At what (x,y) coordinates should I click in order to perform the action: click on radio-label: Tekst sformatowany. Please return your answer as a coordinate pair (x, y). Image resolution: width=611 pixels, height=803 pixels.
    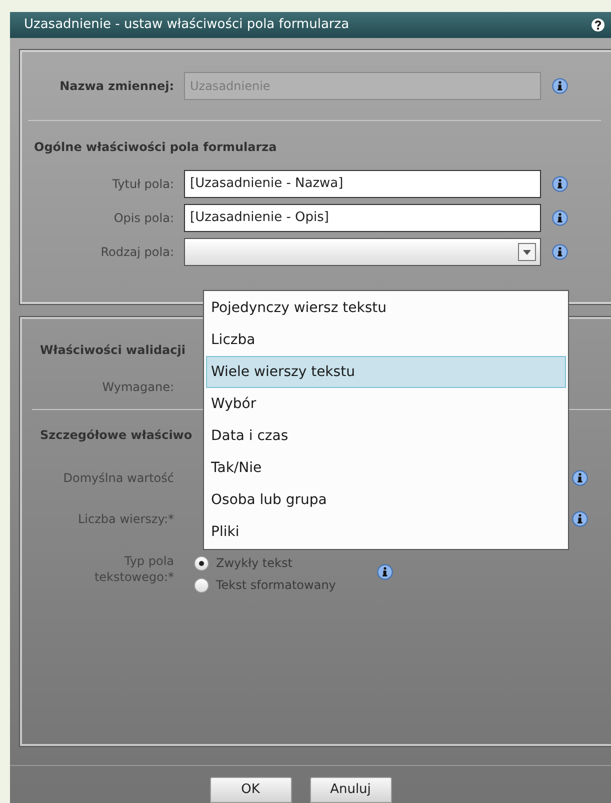
    Looking at the image, I should click on (276, 585).